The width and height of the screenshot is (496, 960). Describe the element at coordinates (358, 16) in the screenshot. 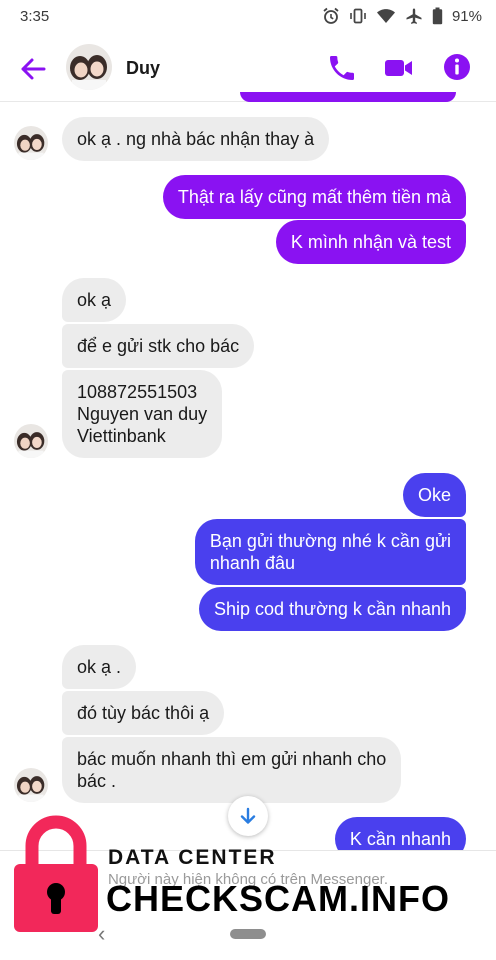

I see `vibrate-icon` at that location.